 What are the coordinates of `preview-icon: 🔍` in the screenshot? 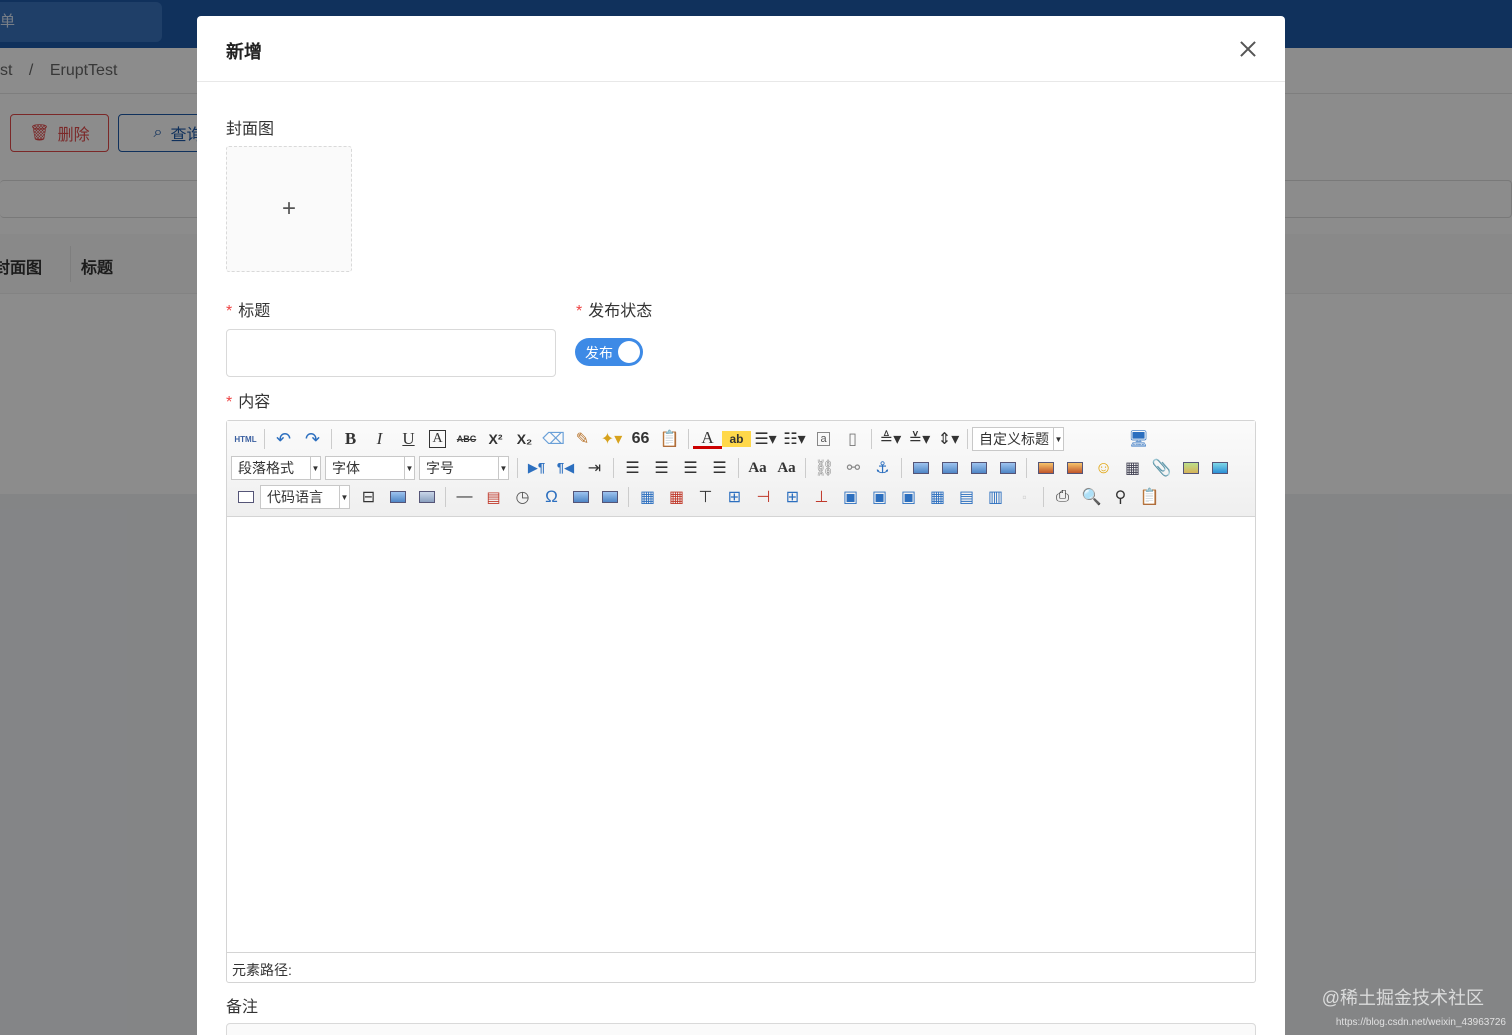 It's located at (1091, 497).